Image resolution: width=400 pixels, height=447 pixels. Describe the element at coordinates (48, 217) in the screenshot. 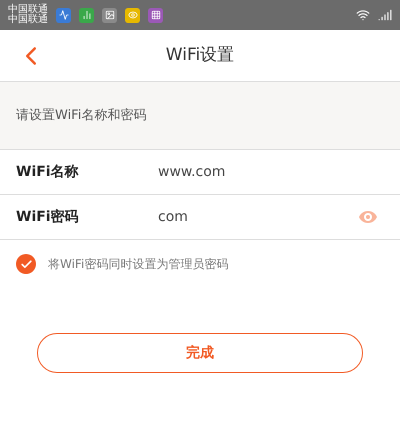

I see `field-label: WiFi密码` at that location.